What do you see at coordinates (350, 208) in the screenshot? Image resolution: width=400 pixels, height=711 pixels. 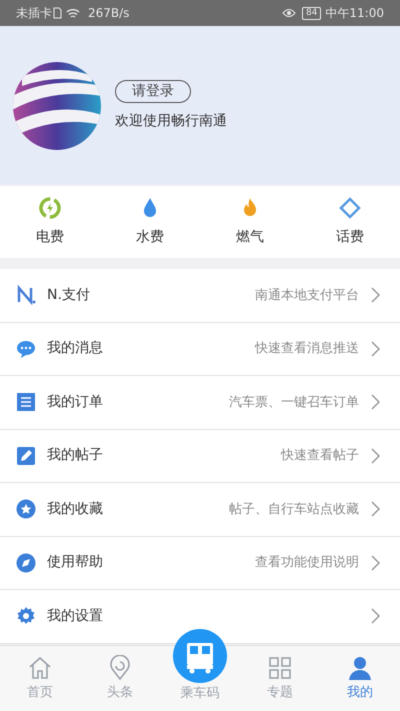 I see `diamond-icon` at bounding box center [350, 208].